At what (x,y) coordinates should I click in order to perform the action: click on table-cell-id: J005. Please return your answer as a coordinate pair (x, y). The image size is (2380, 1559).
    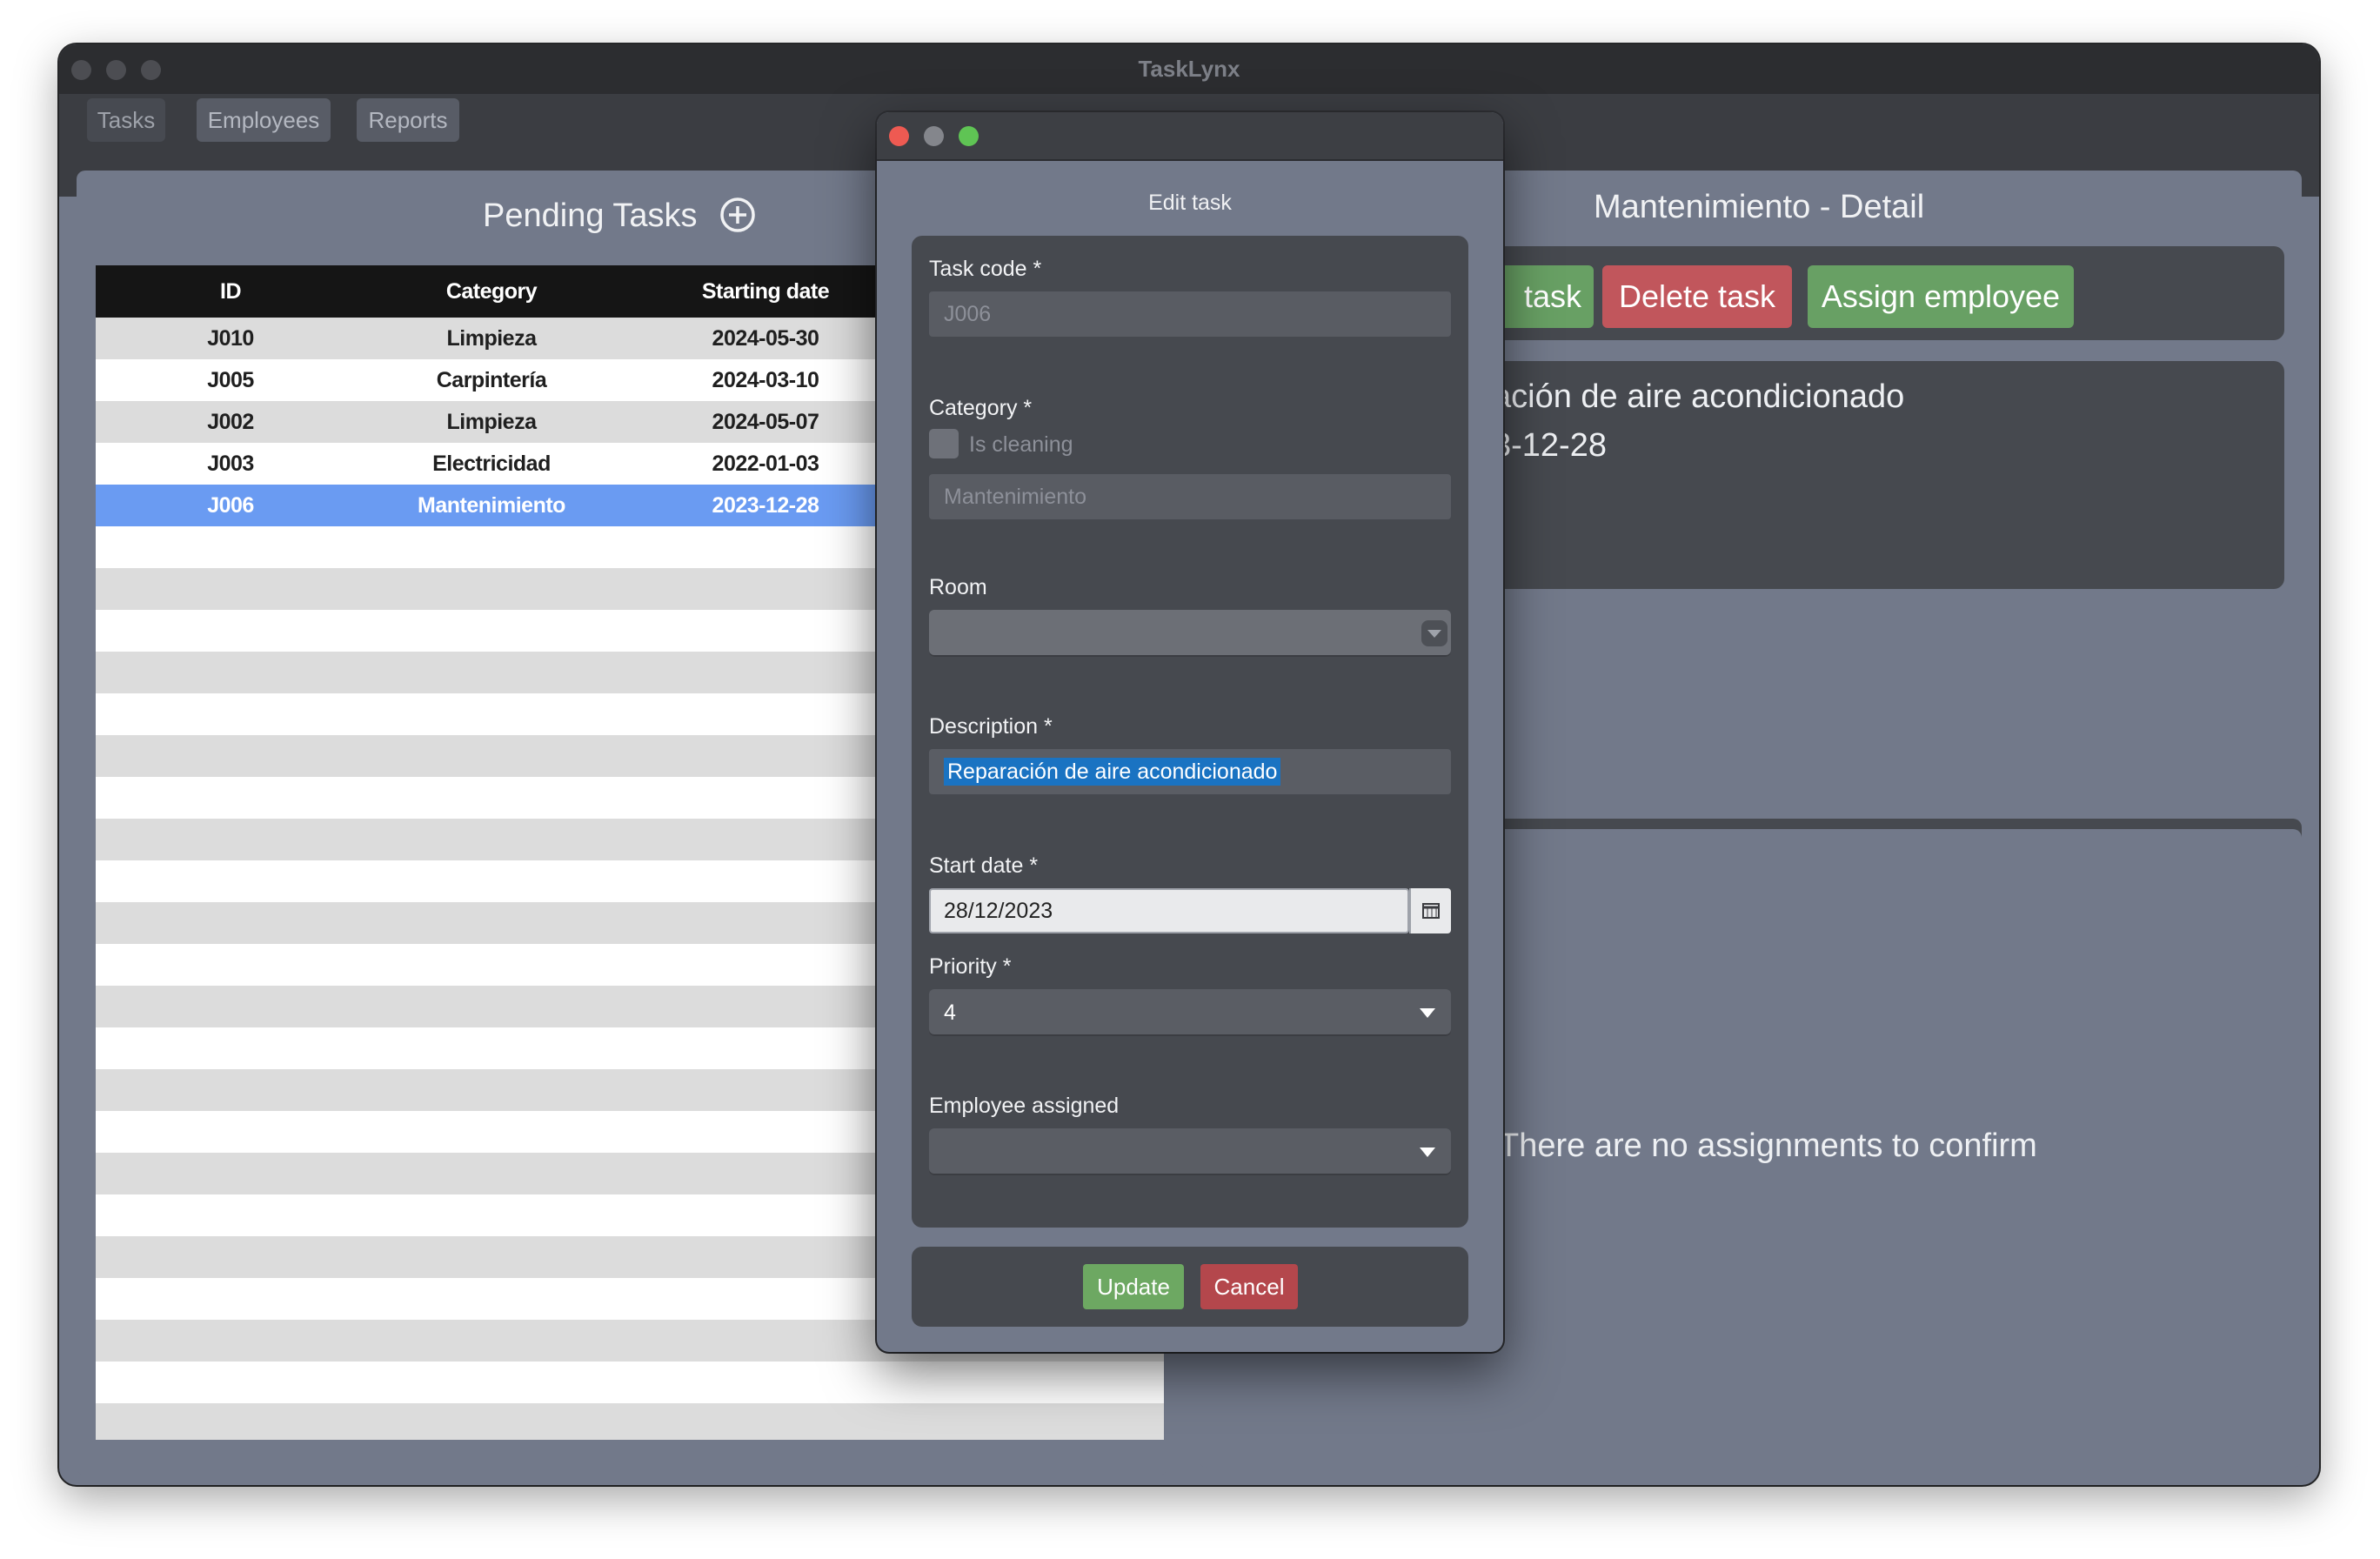
    Looking at the image, I should click on (230, 380).